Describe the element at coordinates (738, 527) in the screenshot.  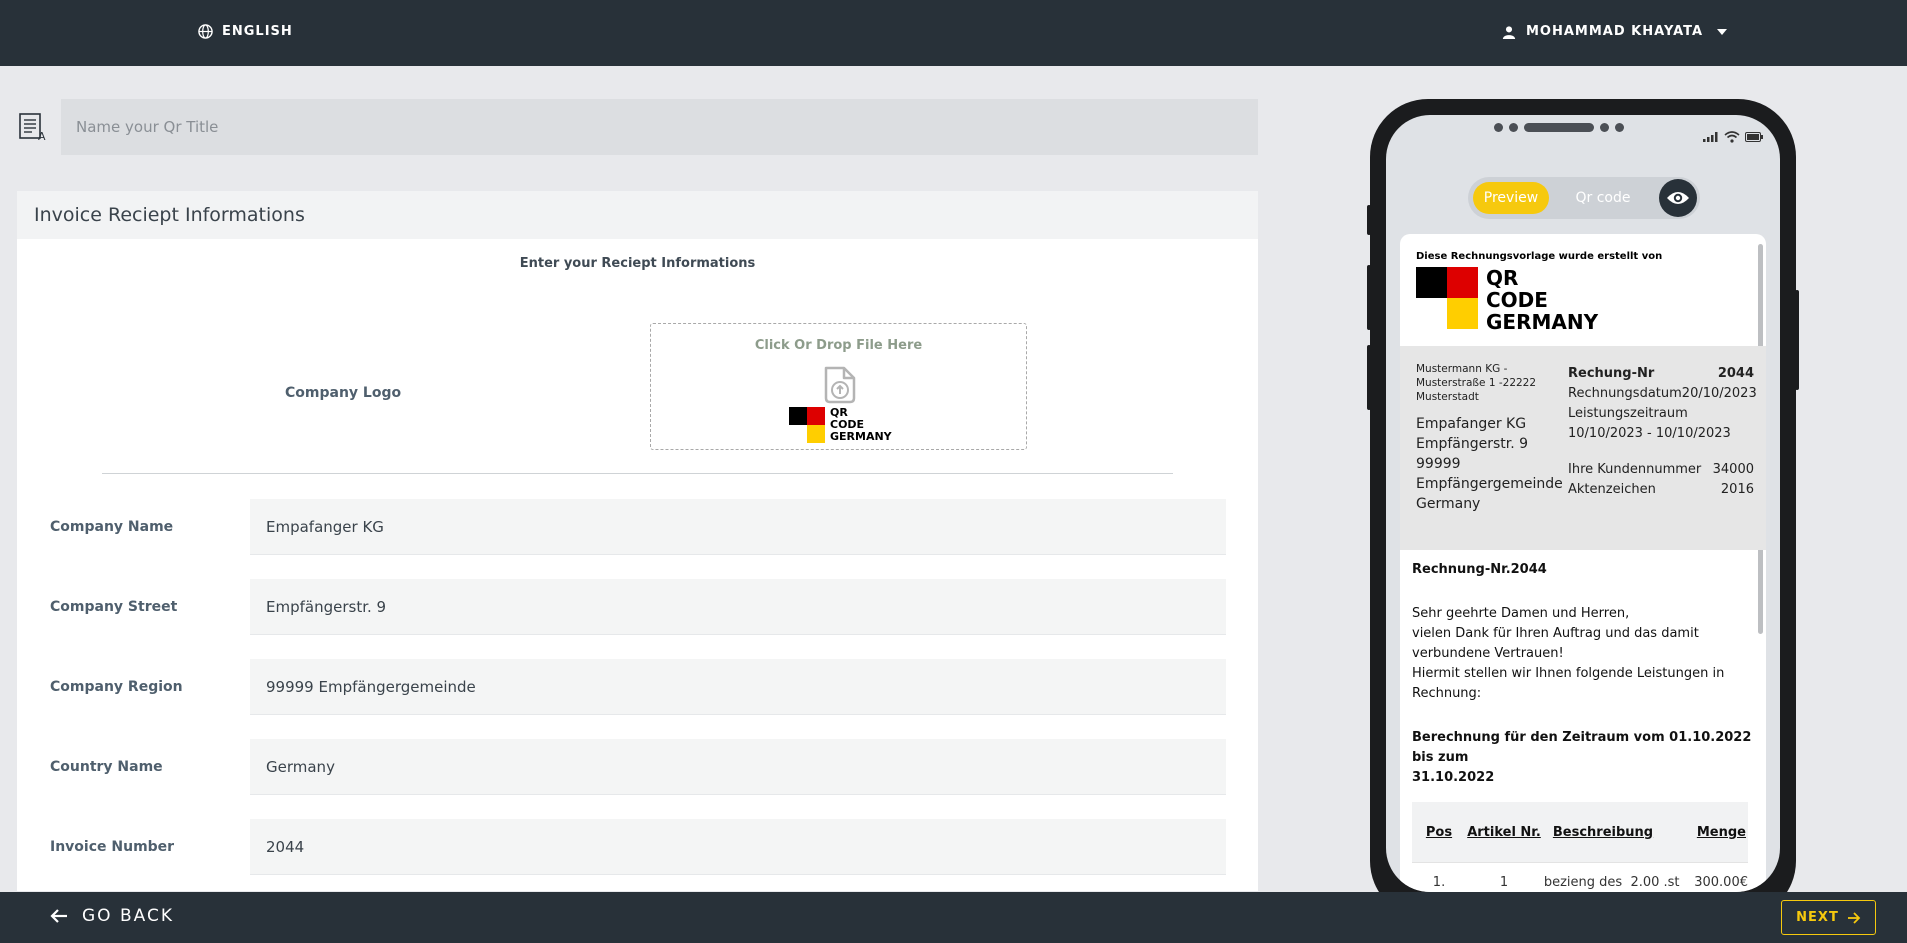
I see `company-name-input` at that location.